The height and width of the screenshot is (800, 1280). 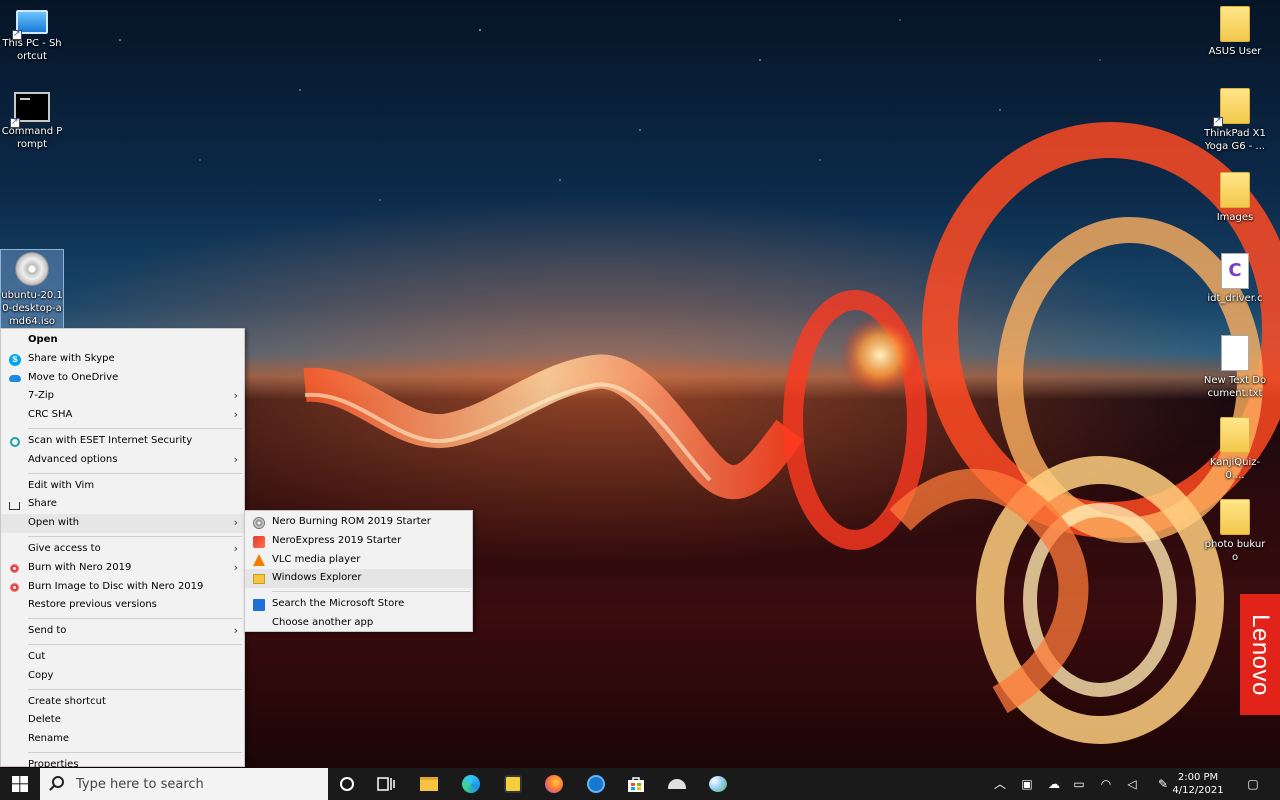 I want to click on volume-icon: ◁, so click(x=1132, y=784).